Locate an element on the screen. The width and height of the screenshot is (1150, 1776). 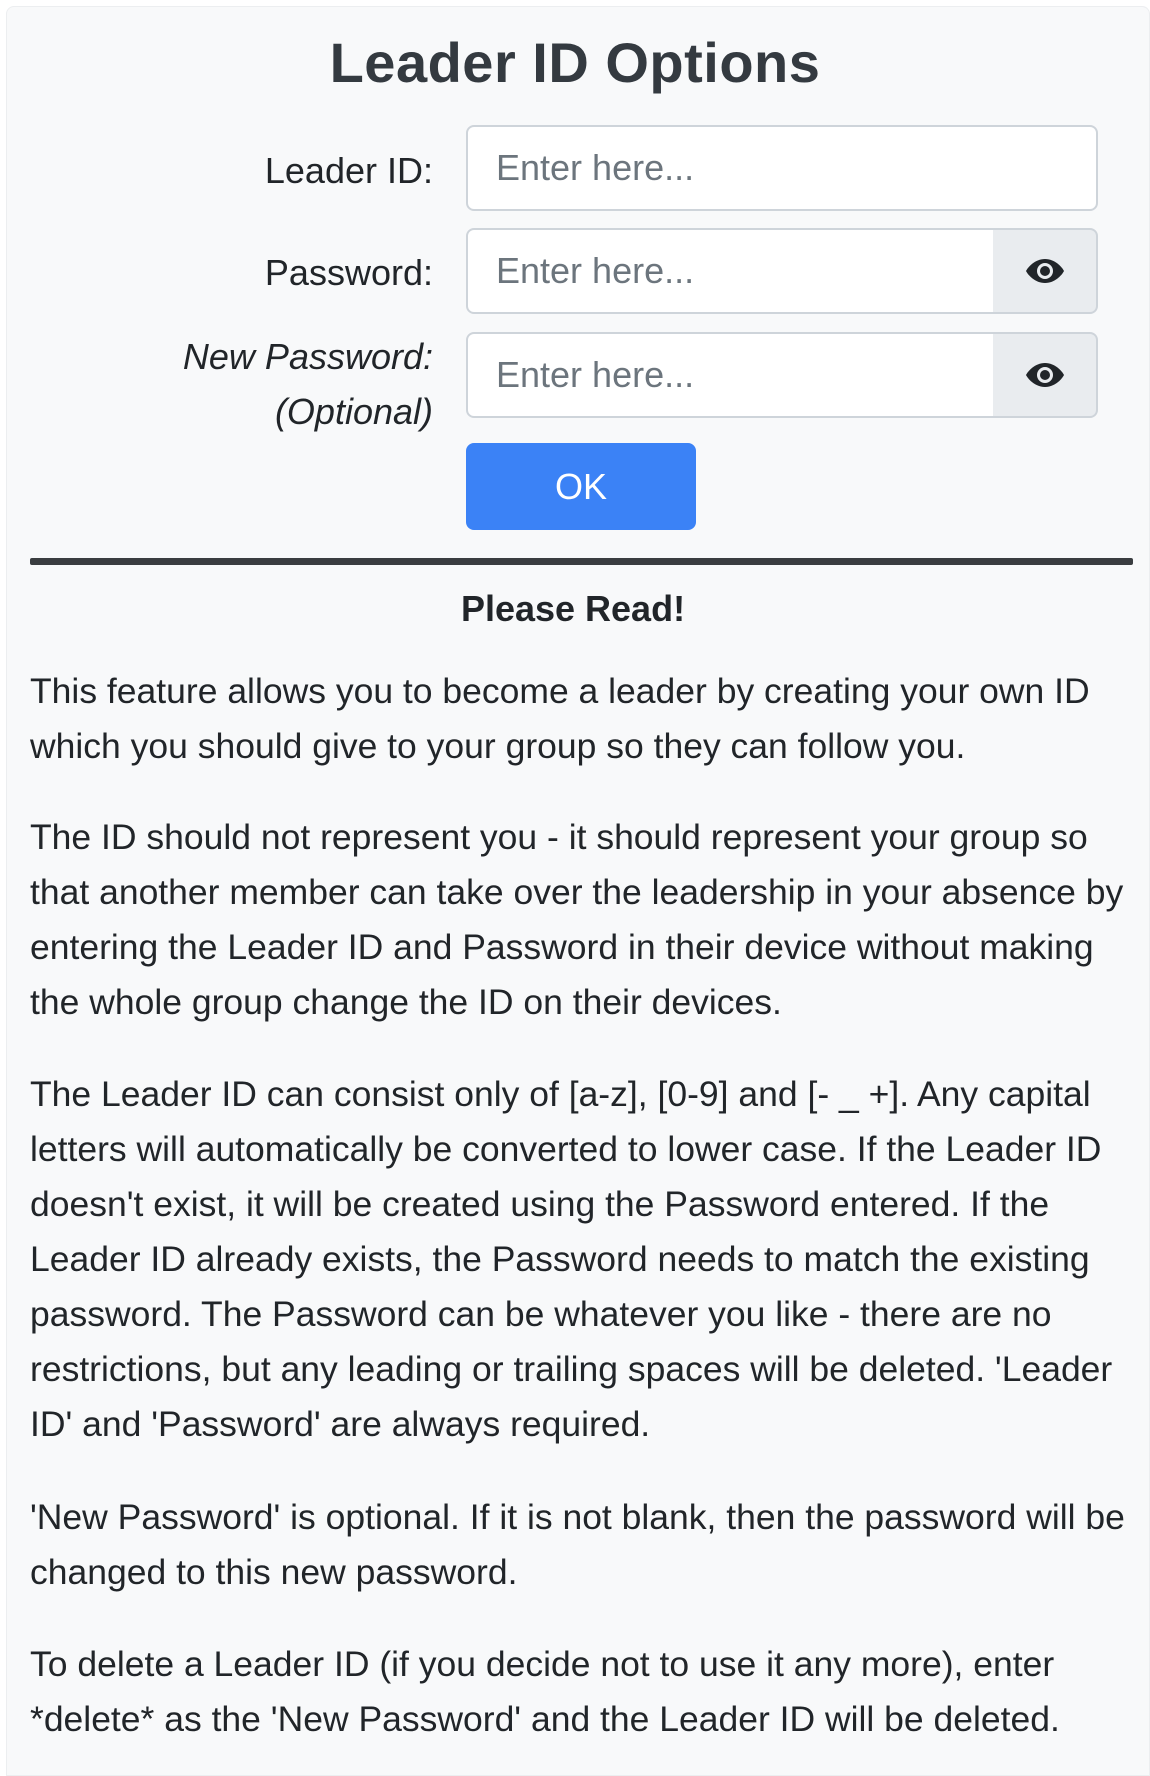
new-password-visibility-toggle is located at coordinates (1045, 375).